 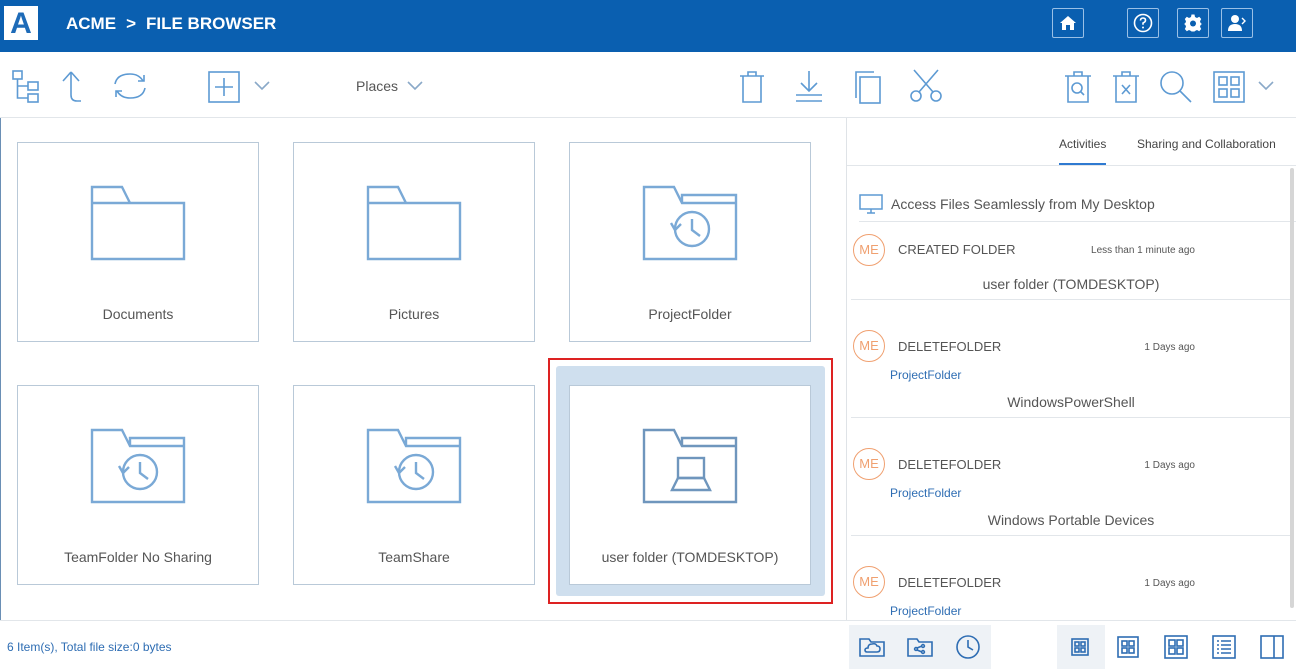 What do you see at coordinates (1071, 402) in the screenshot?
I see `activity-item-name: WindowsPowerShell` at bounding box center [1071, 402].